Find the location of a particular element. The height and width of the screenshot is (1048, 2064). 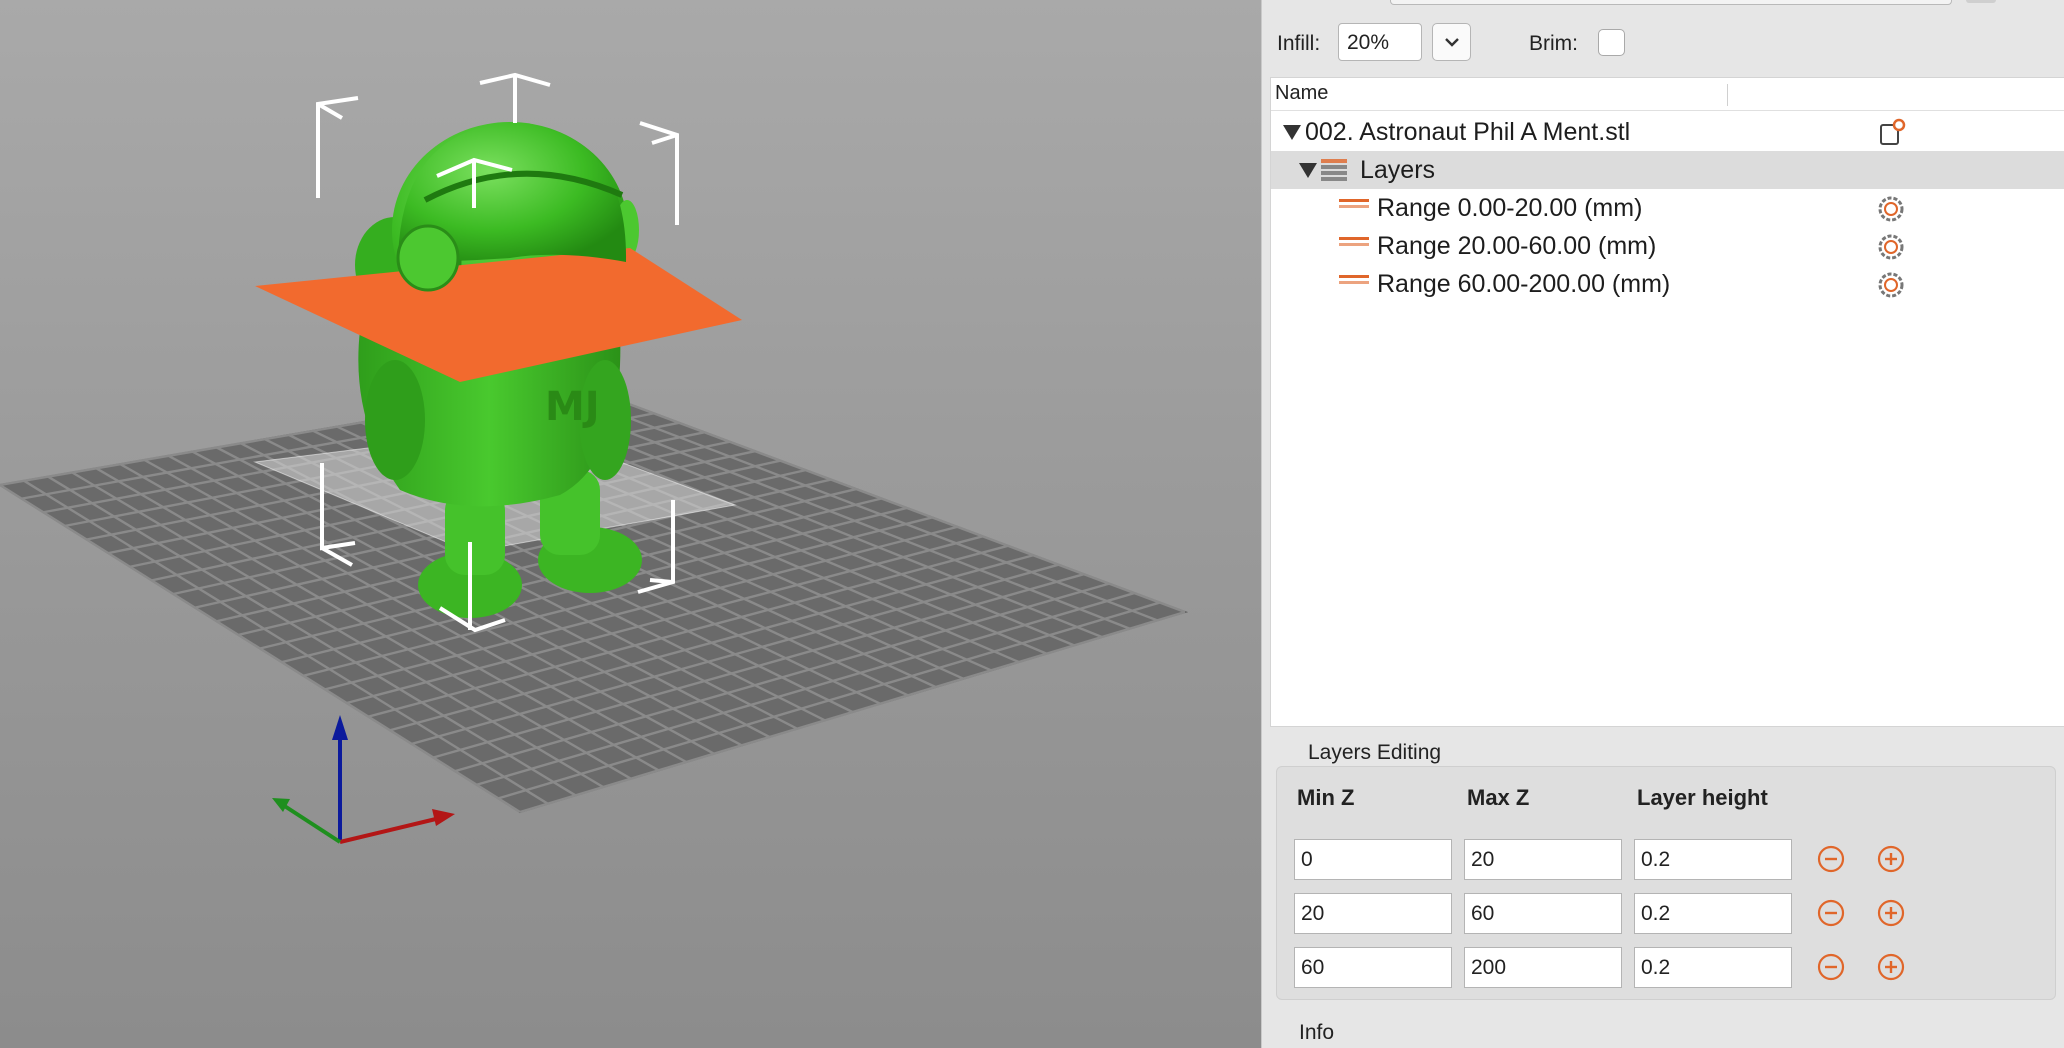

min-z-field: 60 is located at coordinates (1373, 967).